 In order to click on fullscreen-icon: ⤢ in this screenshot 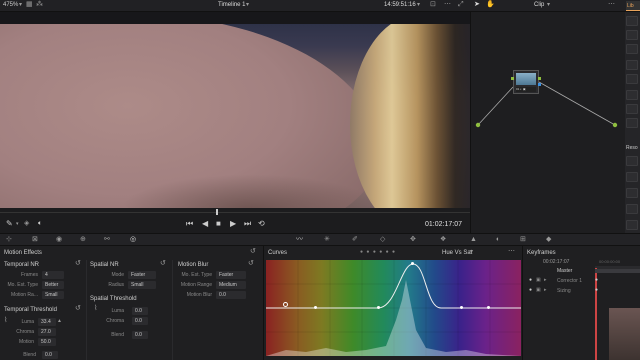, I will do `click(461, 5)`.